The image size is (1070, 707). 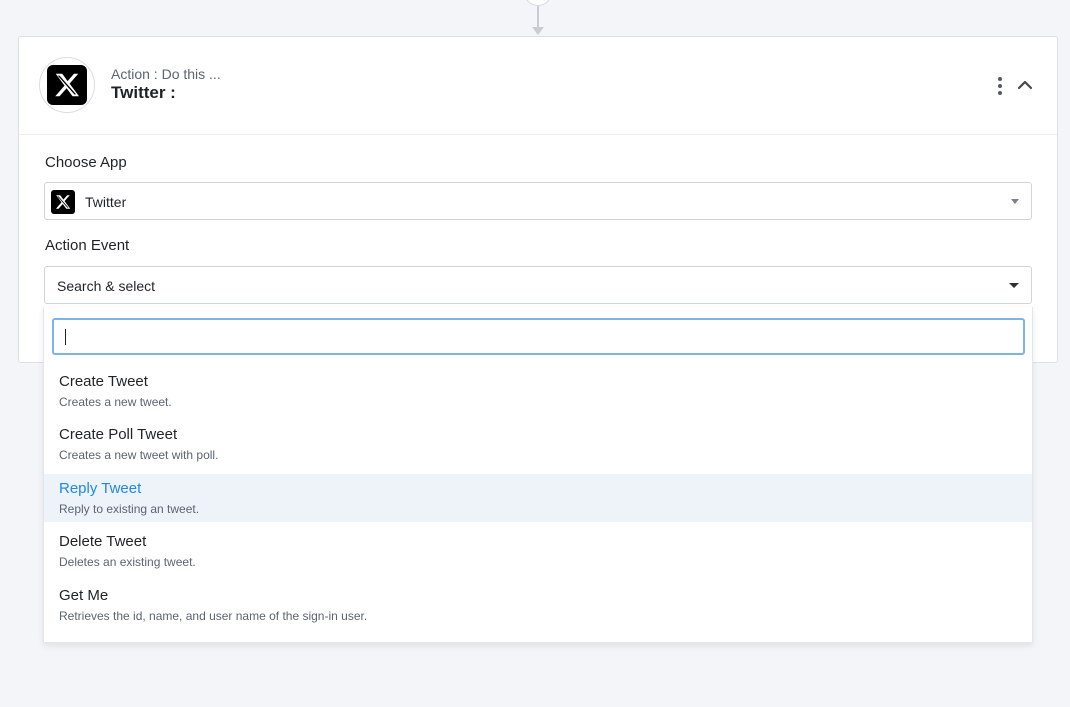 I want to click on option-delete-tweet: Delete Tweet Deletes an existing tweet., so click(x=538, y=551).